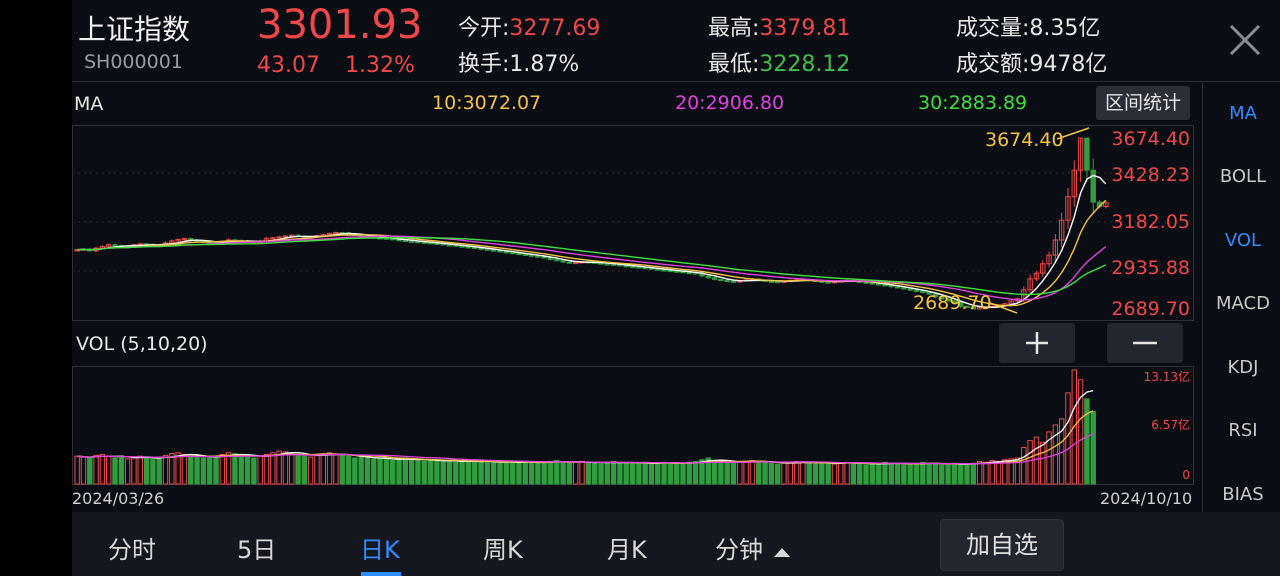 The width and height of the screenshot is (1280, 576). What do you see at coordinates (1243, 240) in the screenshot?
I see `sidebar-item-vol: VOL` at bounding box center [1243, 240].